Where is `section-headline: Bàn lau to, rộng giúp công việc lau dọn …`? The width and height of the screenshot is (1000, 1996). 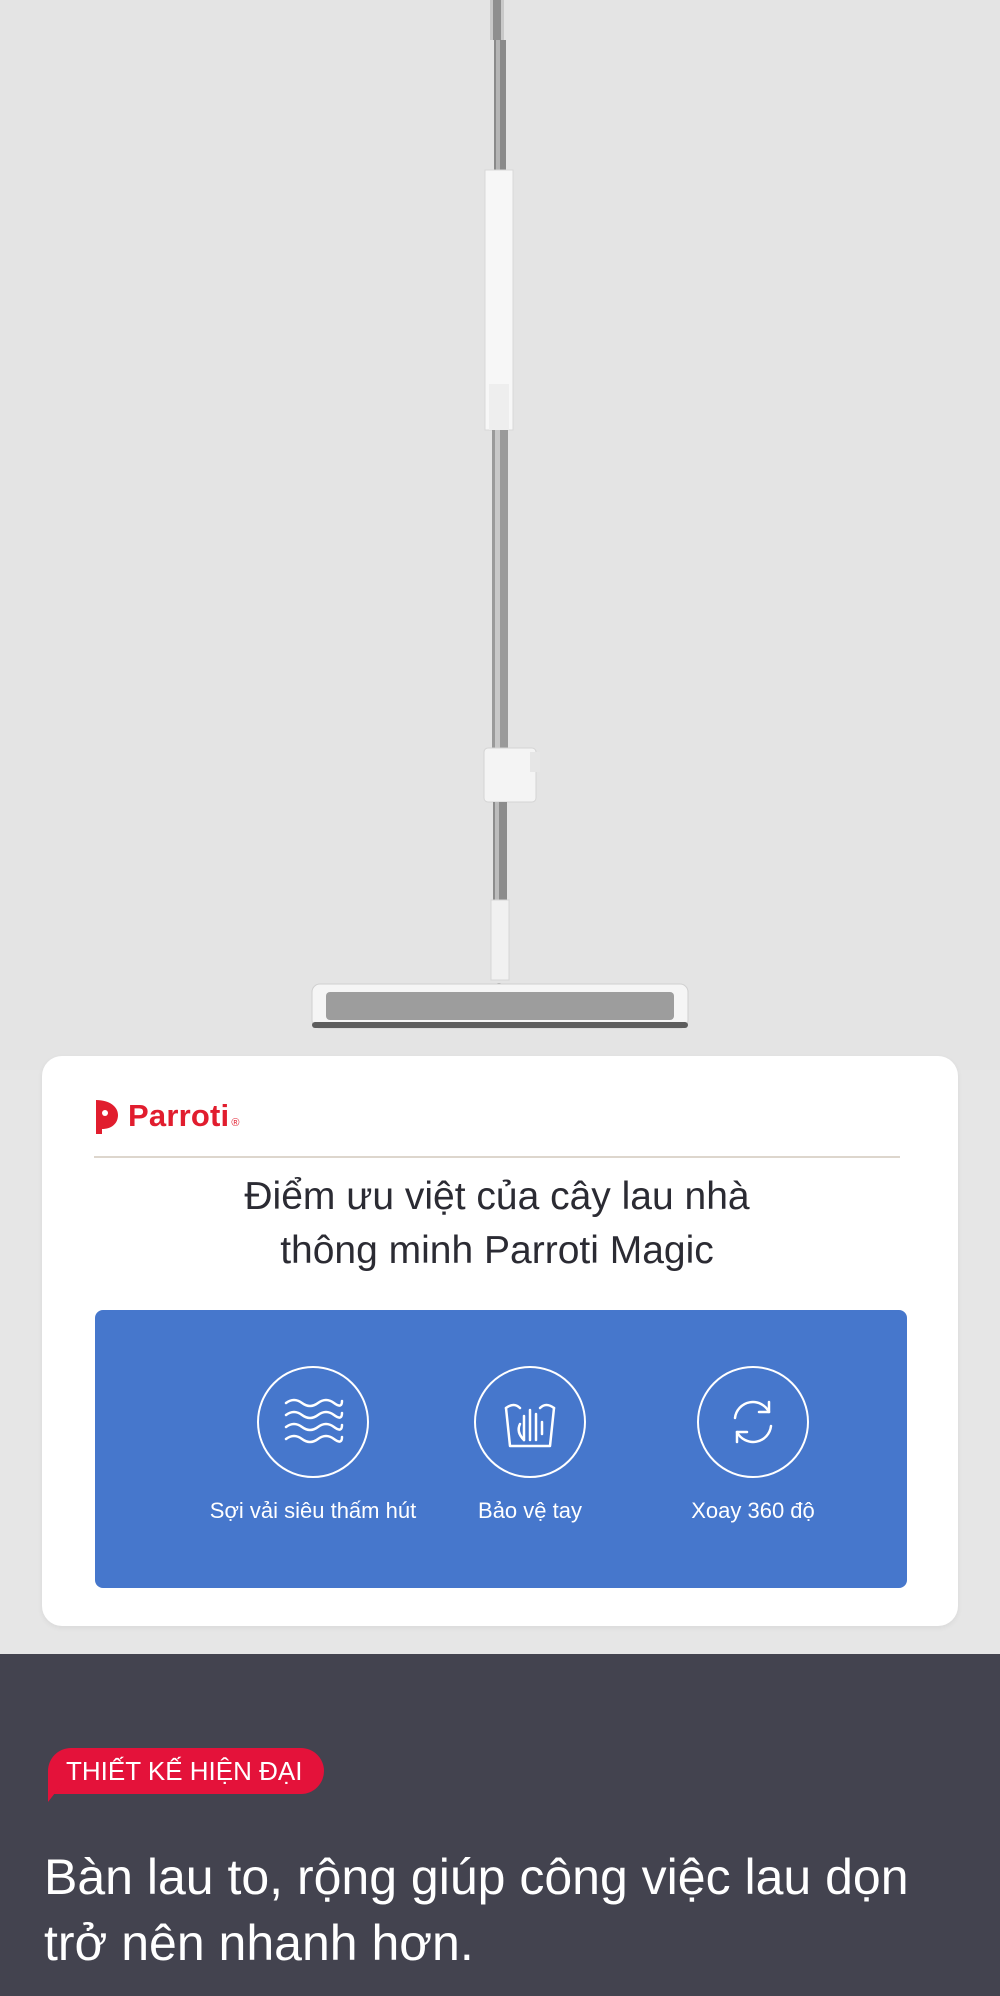 section-headline: Bàn lau to, rộng giúp công việc lau dọn … is located at coordinates (504, 1910).